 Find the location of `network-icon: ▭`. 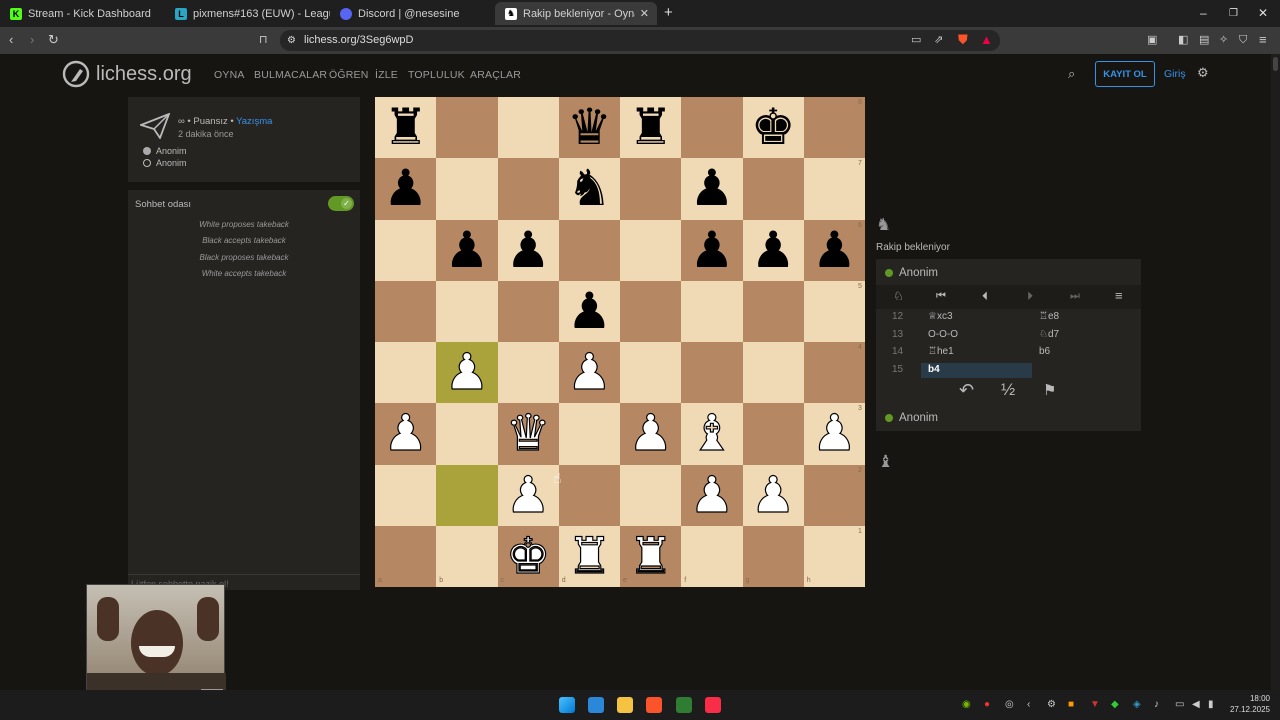

network-icon: ▭ is located at coordinates (1179, 704).